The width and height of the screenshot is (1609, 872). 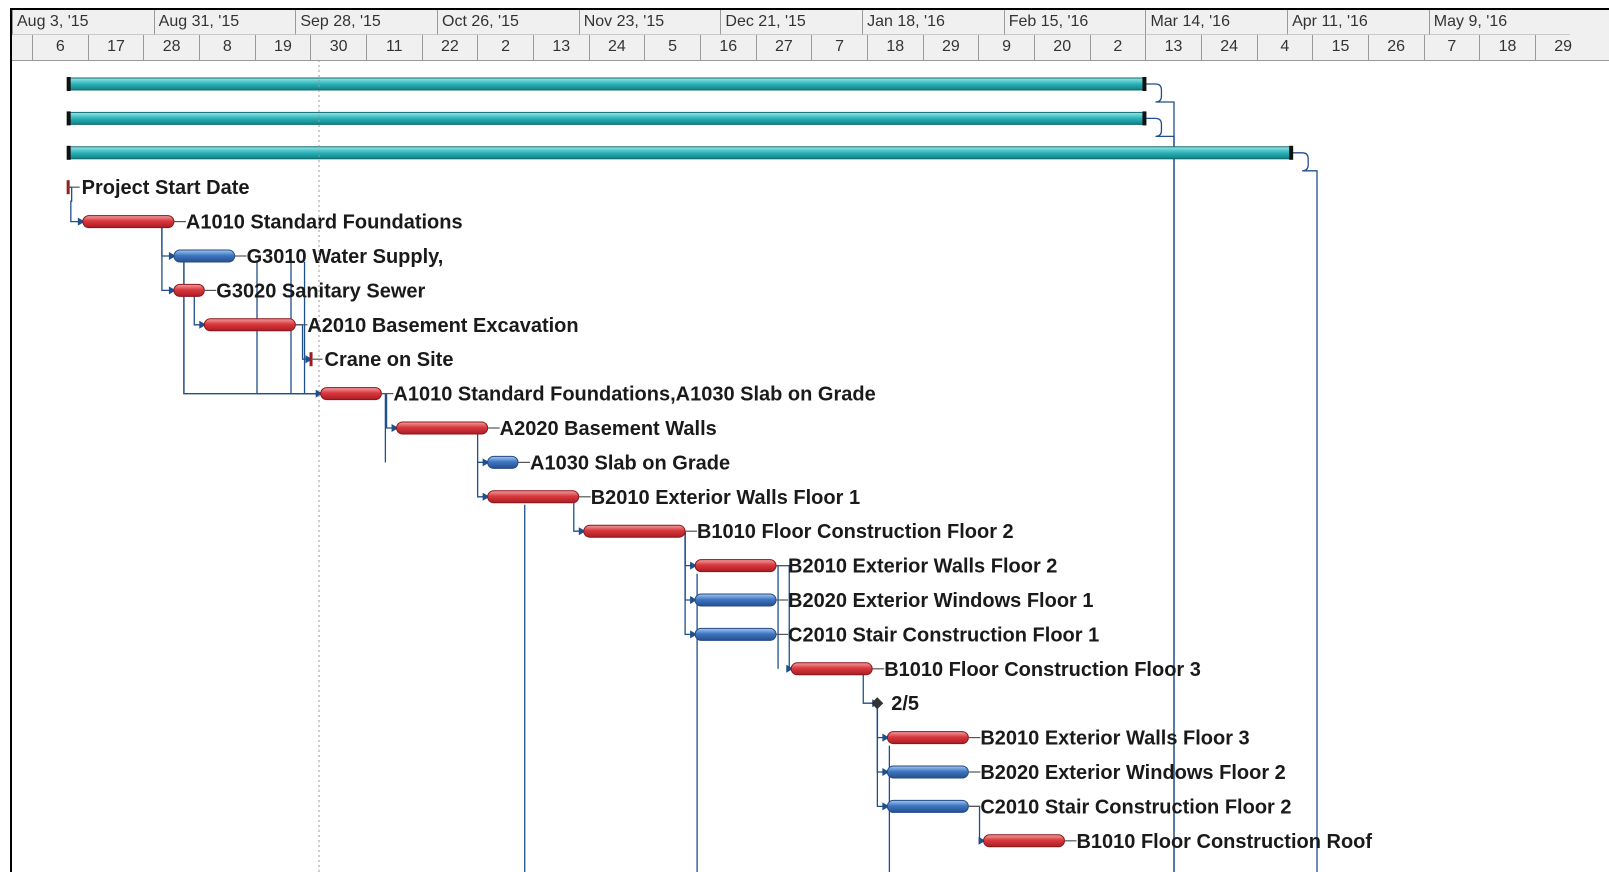 What do you see at coordinates (940, 601) in the screenshot?
I see `task-label: B2020 Exterior Windows Floor 1` at bounding box center [940, 601].